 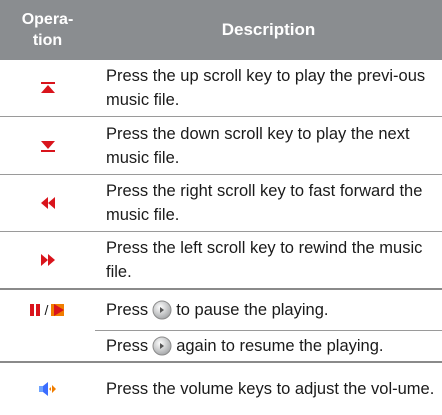 I want to click on header-description: Description, so click(x=268, y=29).